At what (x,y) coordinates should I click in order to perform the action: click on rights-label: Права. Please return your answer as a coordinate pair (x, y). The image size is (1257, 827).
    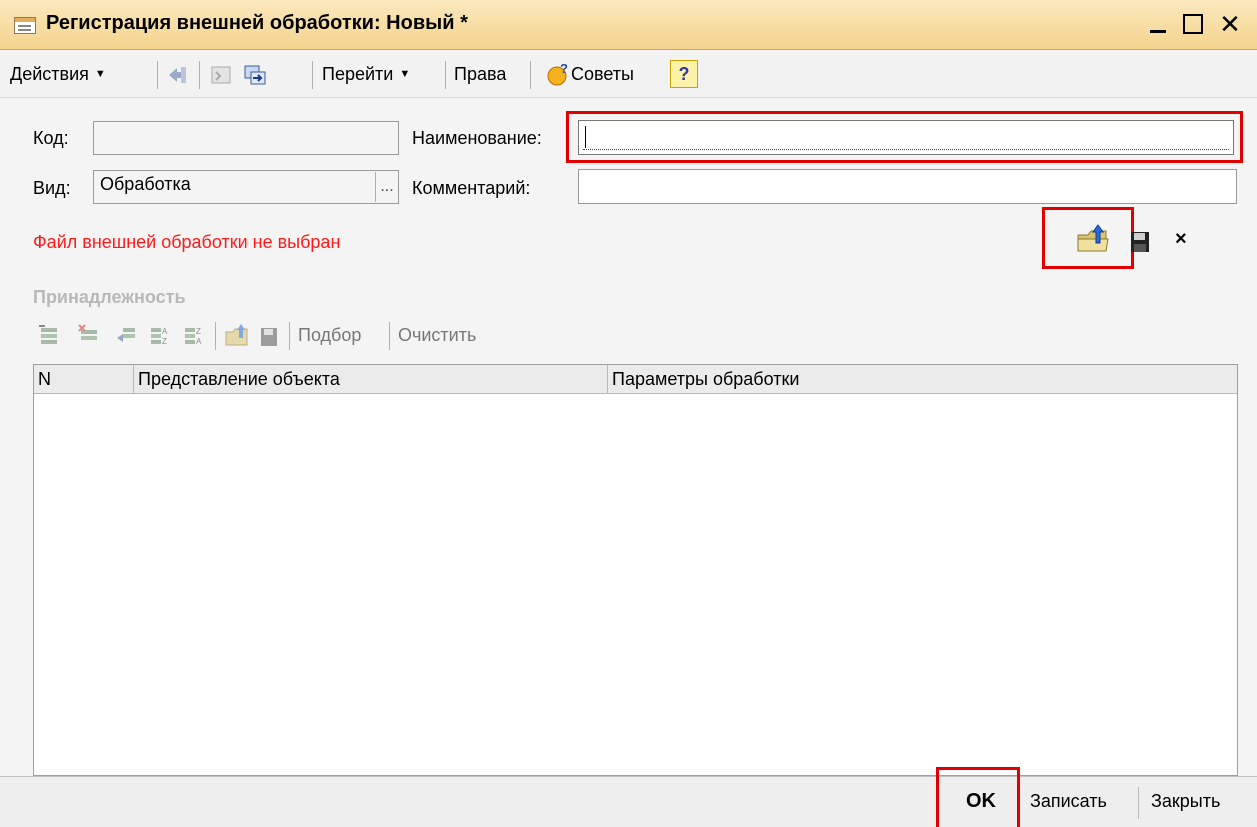
    Looking at the image, I should click on (480, 73).